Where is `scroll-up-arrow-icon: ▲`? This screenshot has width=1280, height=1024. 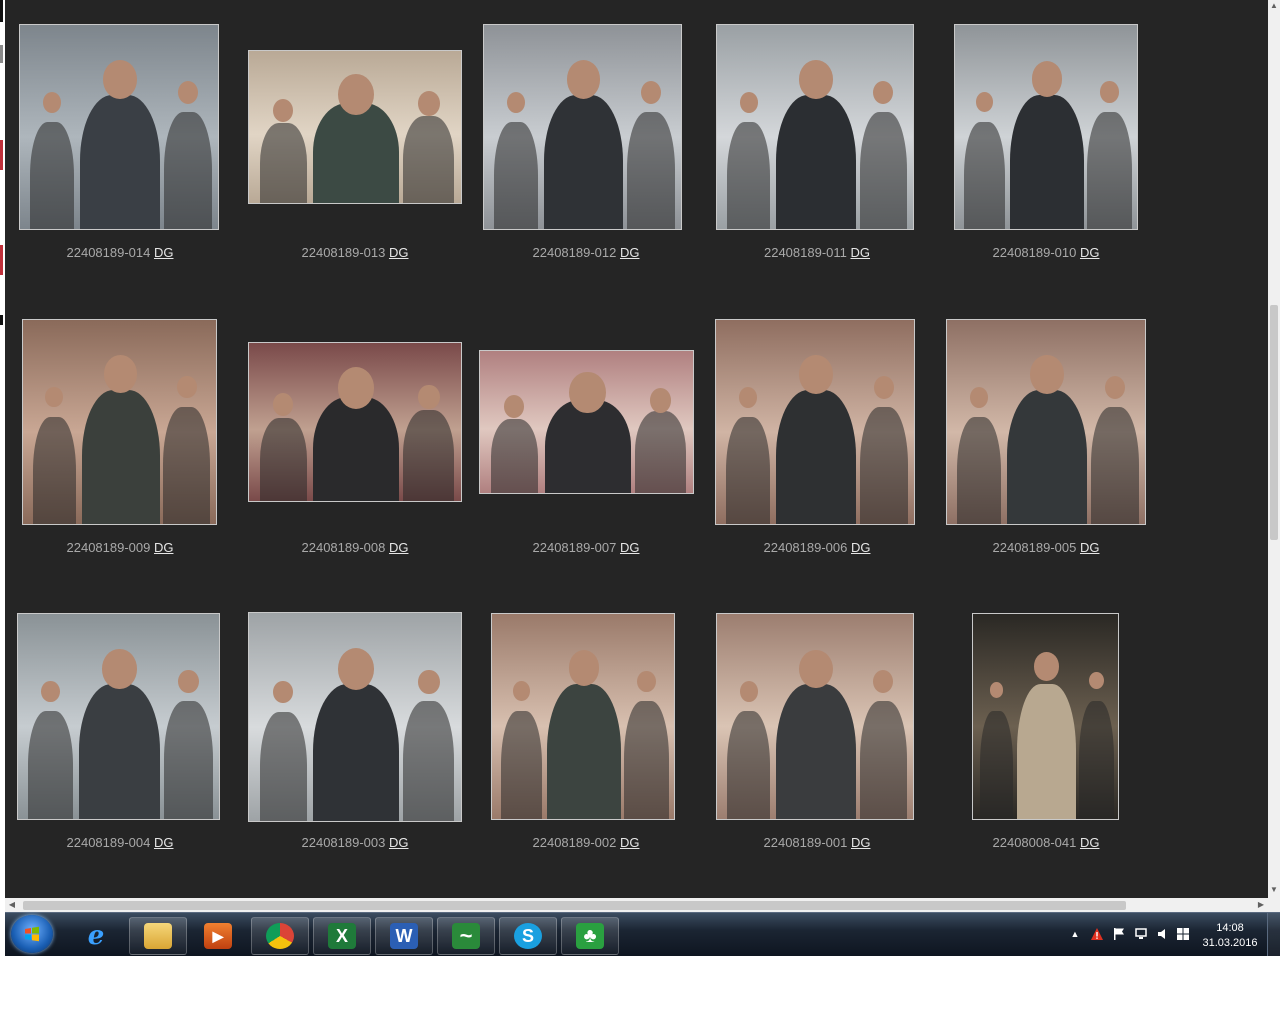
scroll-up-arrow-icon: ▲ is located at coordinates (1274, 6).